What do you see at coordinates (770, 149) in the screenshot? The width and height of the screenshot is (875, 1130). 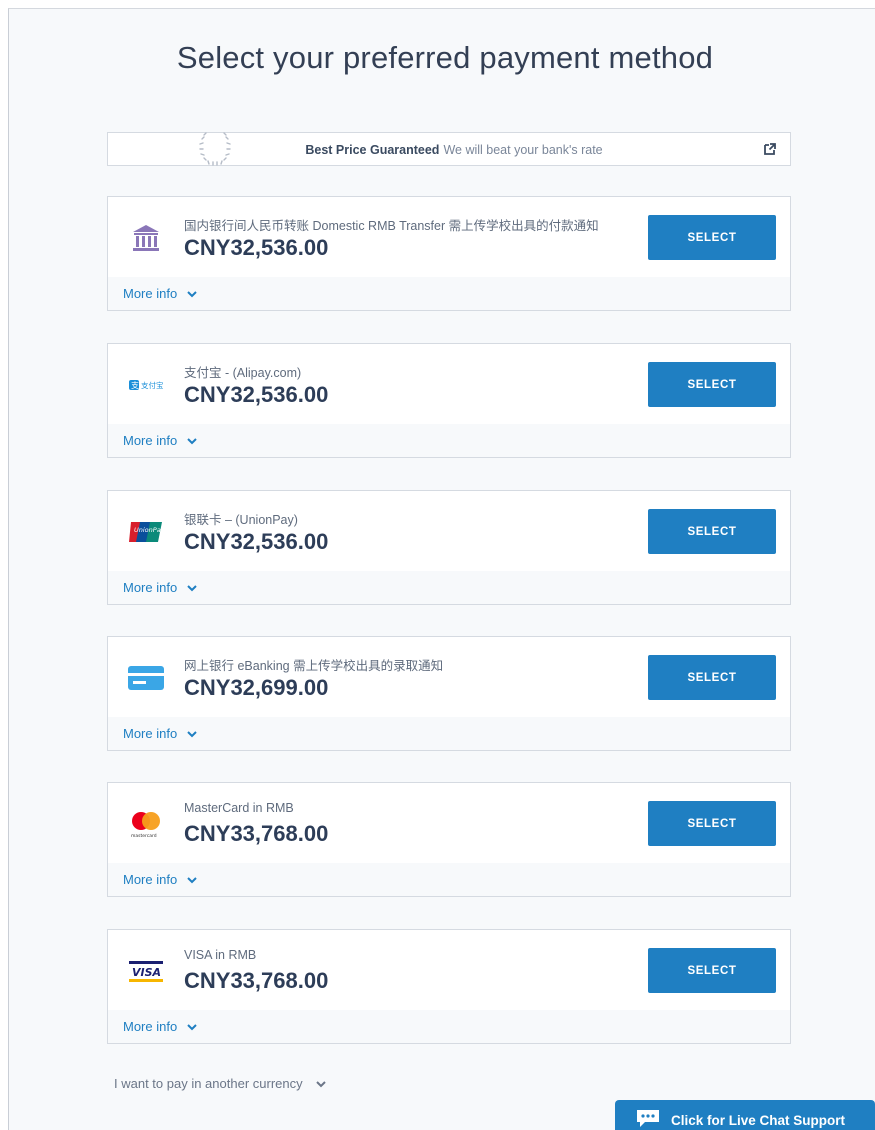 I see `external-link-icon` at bounding box center [770, 149].